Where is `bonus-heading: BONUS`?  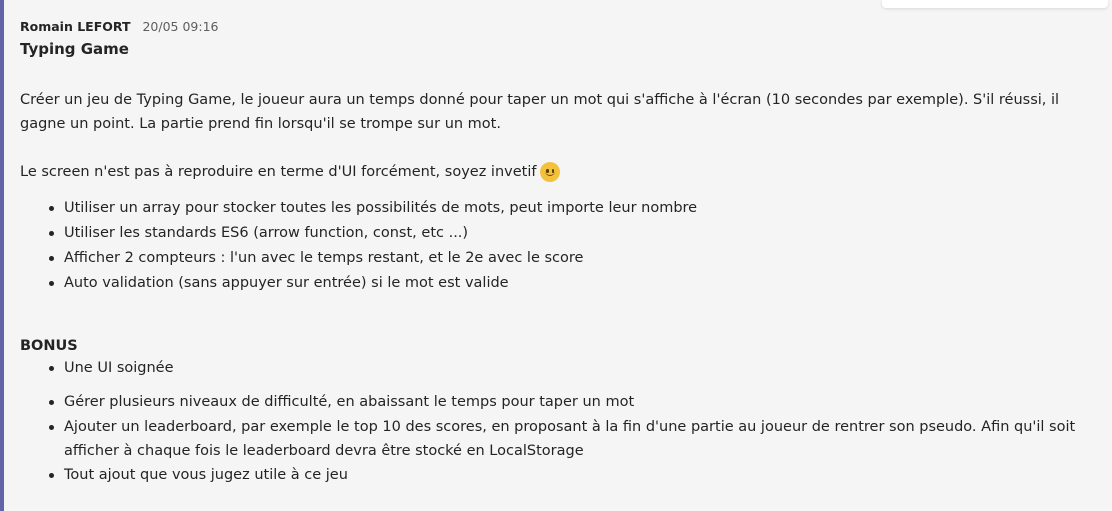 bonus-heading: BONUS is located at coordinates (49, 346).